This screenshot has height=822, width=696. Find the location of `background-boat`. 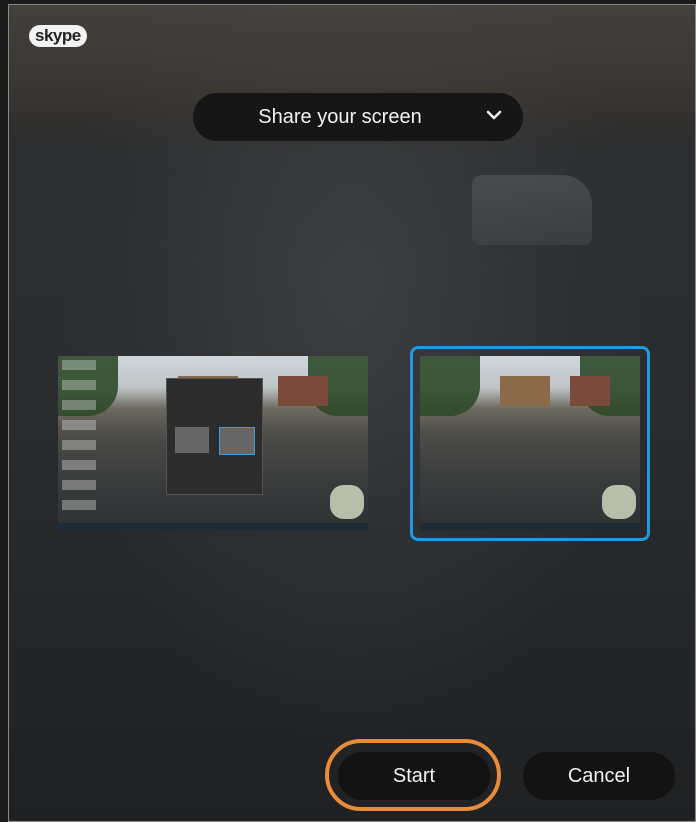

background-boat is located at coordinates (532, 210).